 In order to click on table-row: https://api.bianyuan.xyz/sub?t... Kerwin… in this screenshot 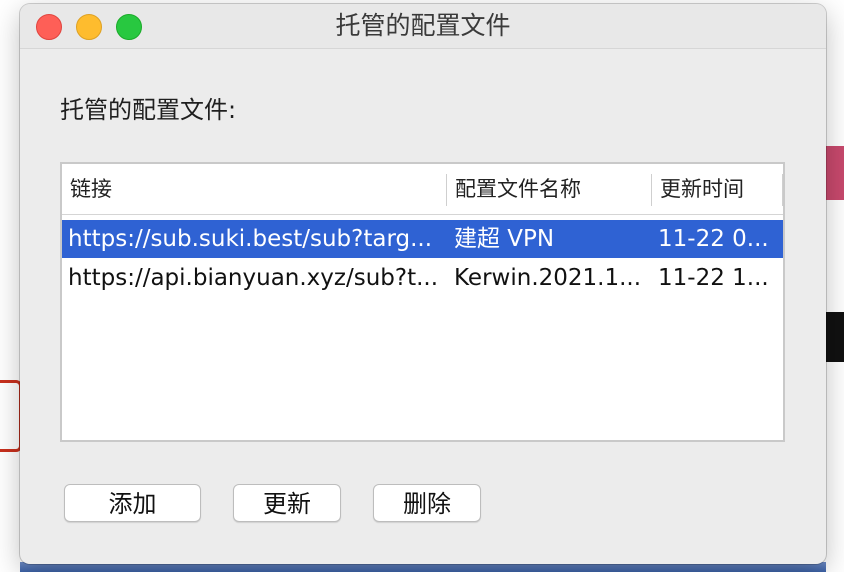, I will do `click(422, 278)`.